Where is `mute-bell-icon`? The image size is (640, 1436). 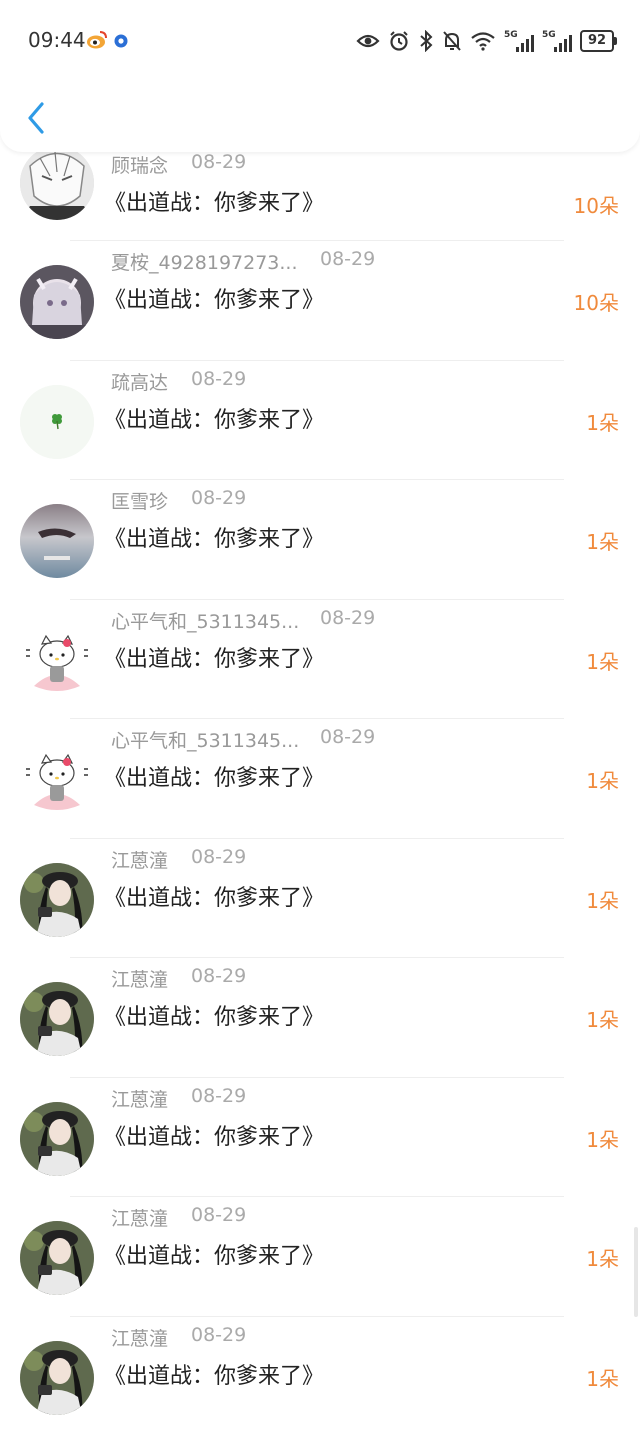 mute-bell-icon is located at coordinates (452, 41).